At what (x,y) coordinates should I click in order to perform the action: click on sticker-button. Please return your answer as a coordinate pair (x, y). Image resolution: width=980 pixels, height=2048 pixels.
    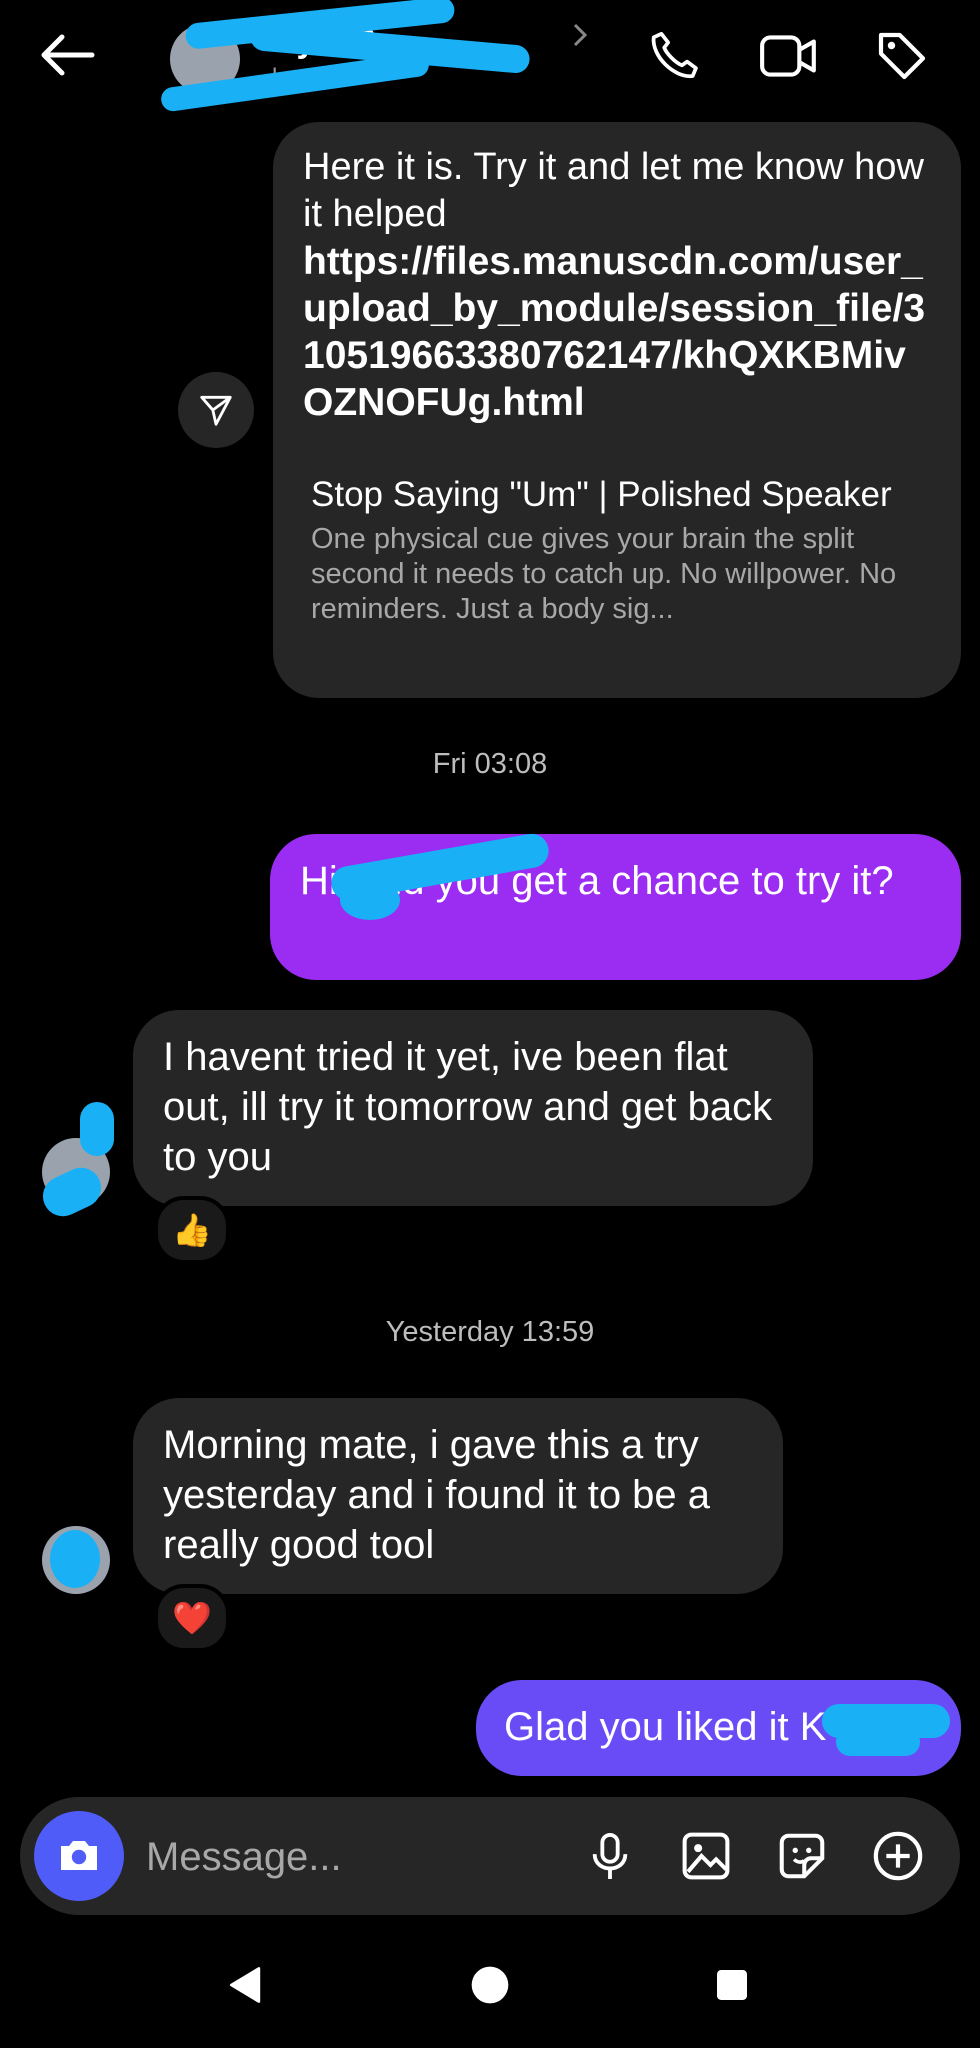
    Looking at the image, I should click on (802, 1856).